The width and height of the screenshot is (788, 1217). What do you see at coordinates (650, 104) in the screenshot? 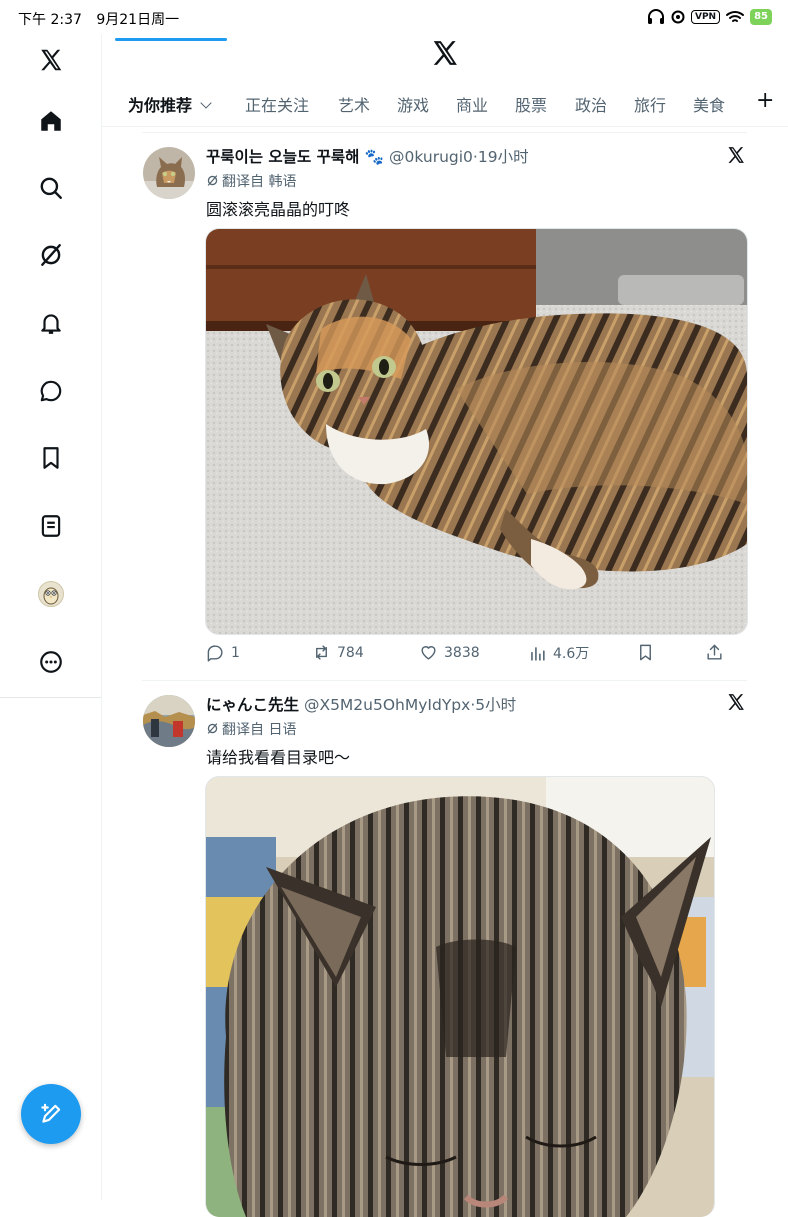
I see `tab-travel: 旅行` at bounding box center [650, 104].